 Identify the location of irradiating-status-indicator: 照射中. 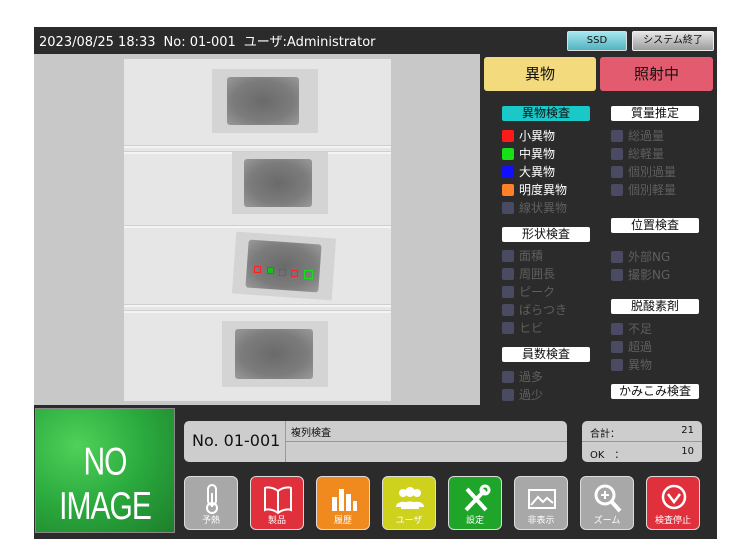
(656, 74).